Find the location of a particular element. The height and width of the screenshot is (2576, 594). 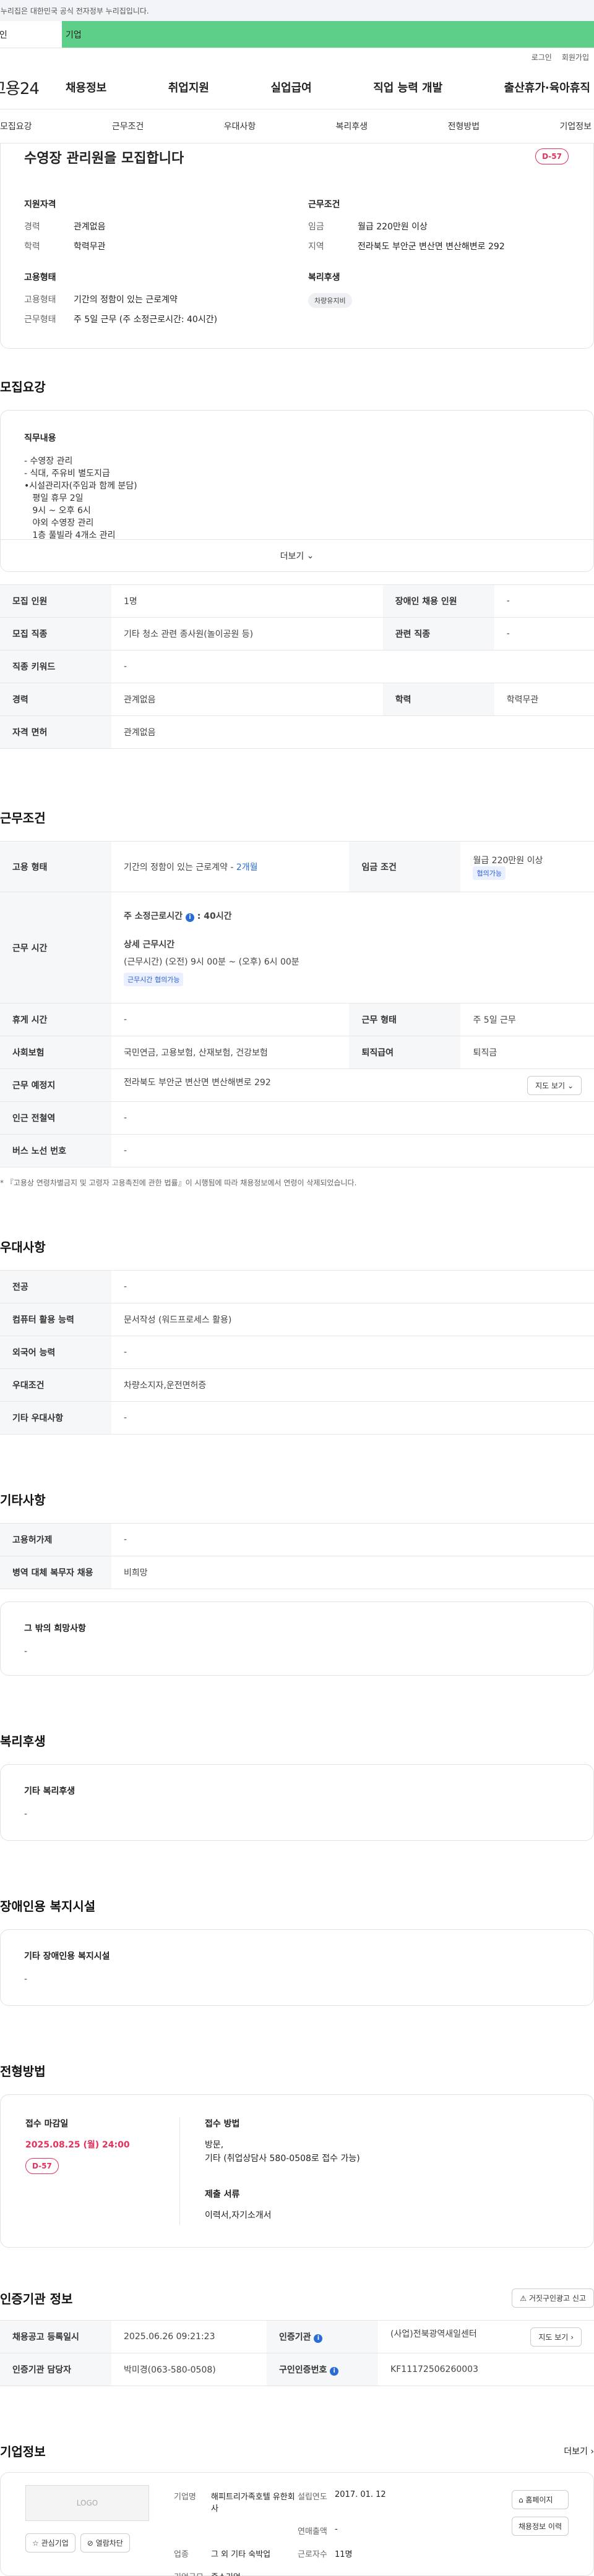

cell-value: 학력무관 is located at coordinates (544, 699).